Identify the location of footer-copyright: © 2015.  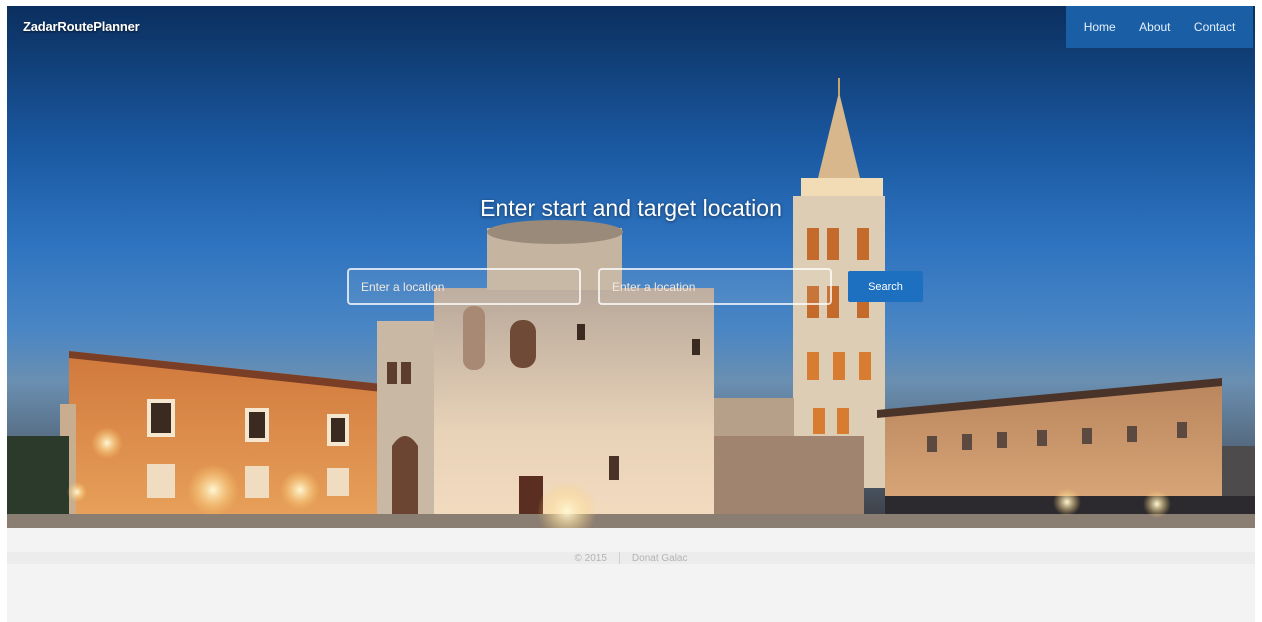
(590, 558).